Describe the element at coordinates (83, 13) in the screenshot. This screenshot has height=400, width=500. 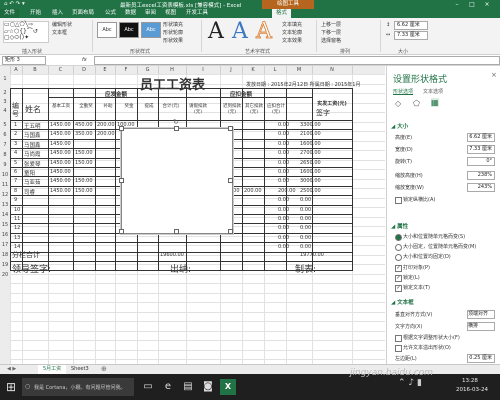
I see `tab-page-layout: 页面布局` at that location.